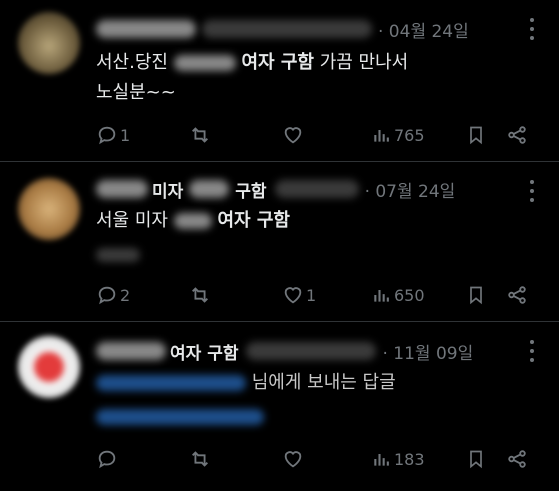 The width and height of the screenshot is (559, 491). I want to click on view-count: 765, so click(409, 135).